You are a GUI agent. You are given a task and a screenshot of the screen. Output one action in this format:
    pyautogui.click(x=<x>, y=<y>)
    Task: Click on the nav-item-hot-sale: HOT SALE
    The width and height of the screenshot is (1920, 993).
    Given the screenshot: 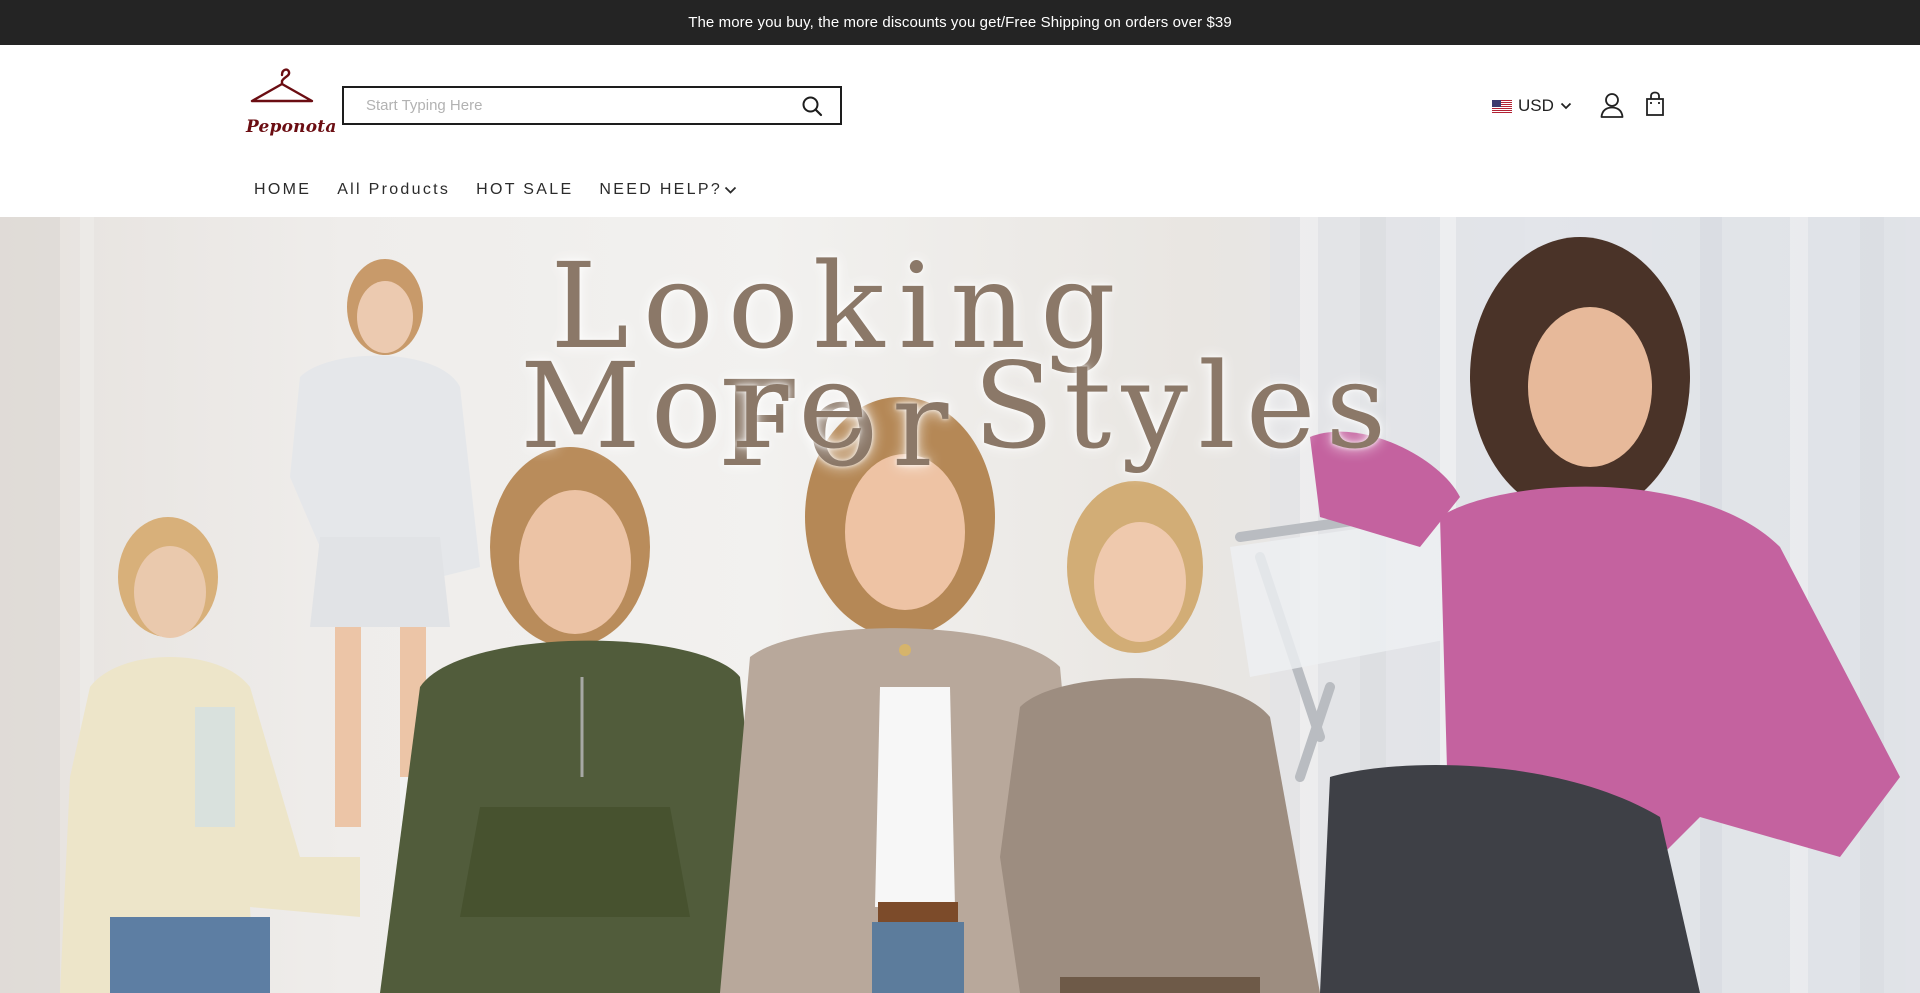 What is the action you would take?
    pyautogui.click(x=524, y=190)
    